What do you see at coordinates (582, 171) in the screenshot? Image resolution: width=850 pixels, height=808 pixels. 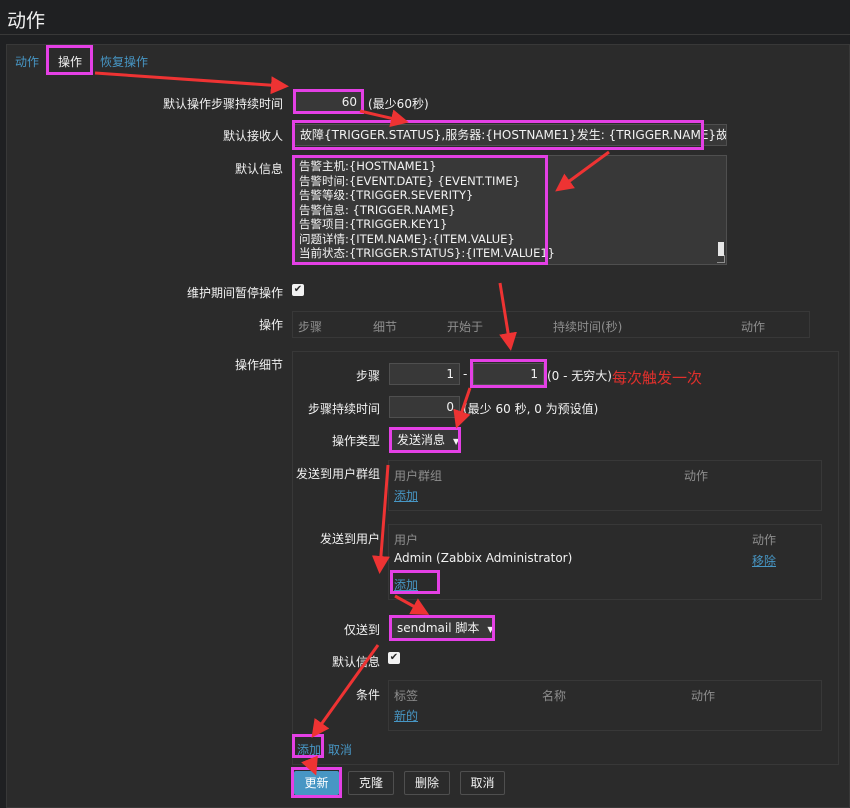 I see `arrow-subject-to-message` at bounding box center [582, 171].